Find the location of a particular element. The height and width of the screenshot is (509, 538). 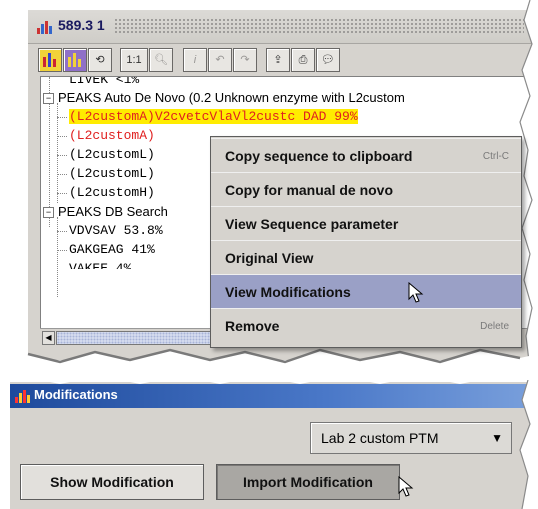

titlebar-grip is located at coordinates (319, 26).